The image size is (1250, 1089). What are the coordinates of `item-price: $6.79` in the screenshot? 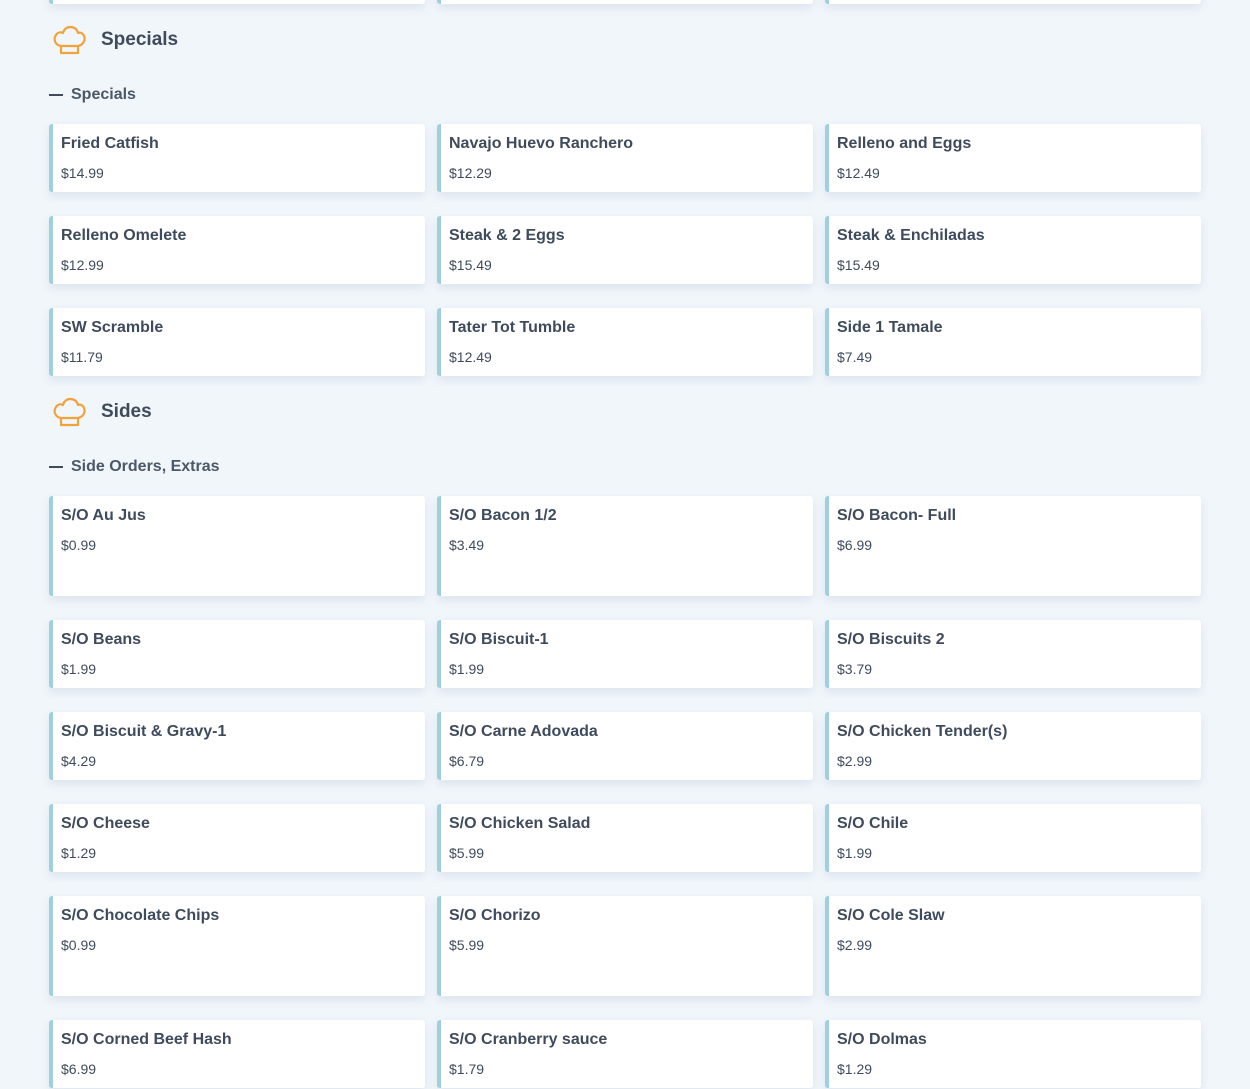 It's located at (467, 761).